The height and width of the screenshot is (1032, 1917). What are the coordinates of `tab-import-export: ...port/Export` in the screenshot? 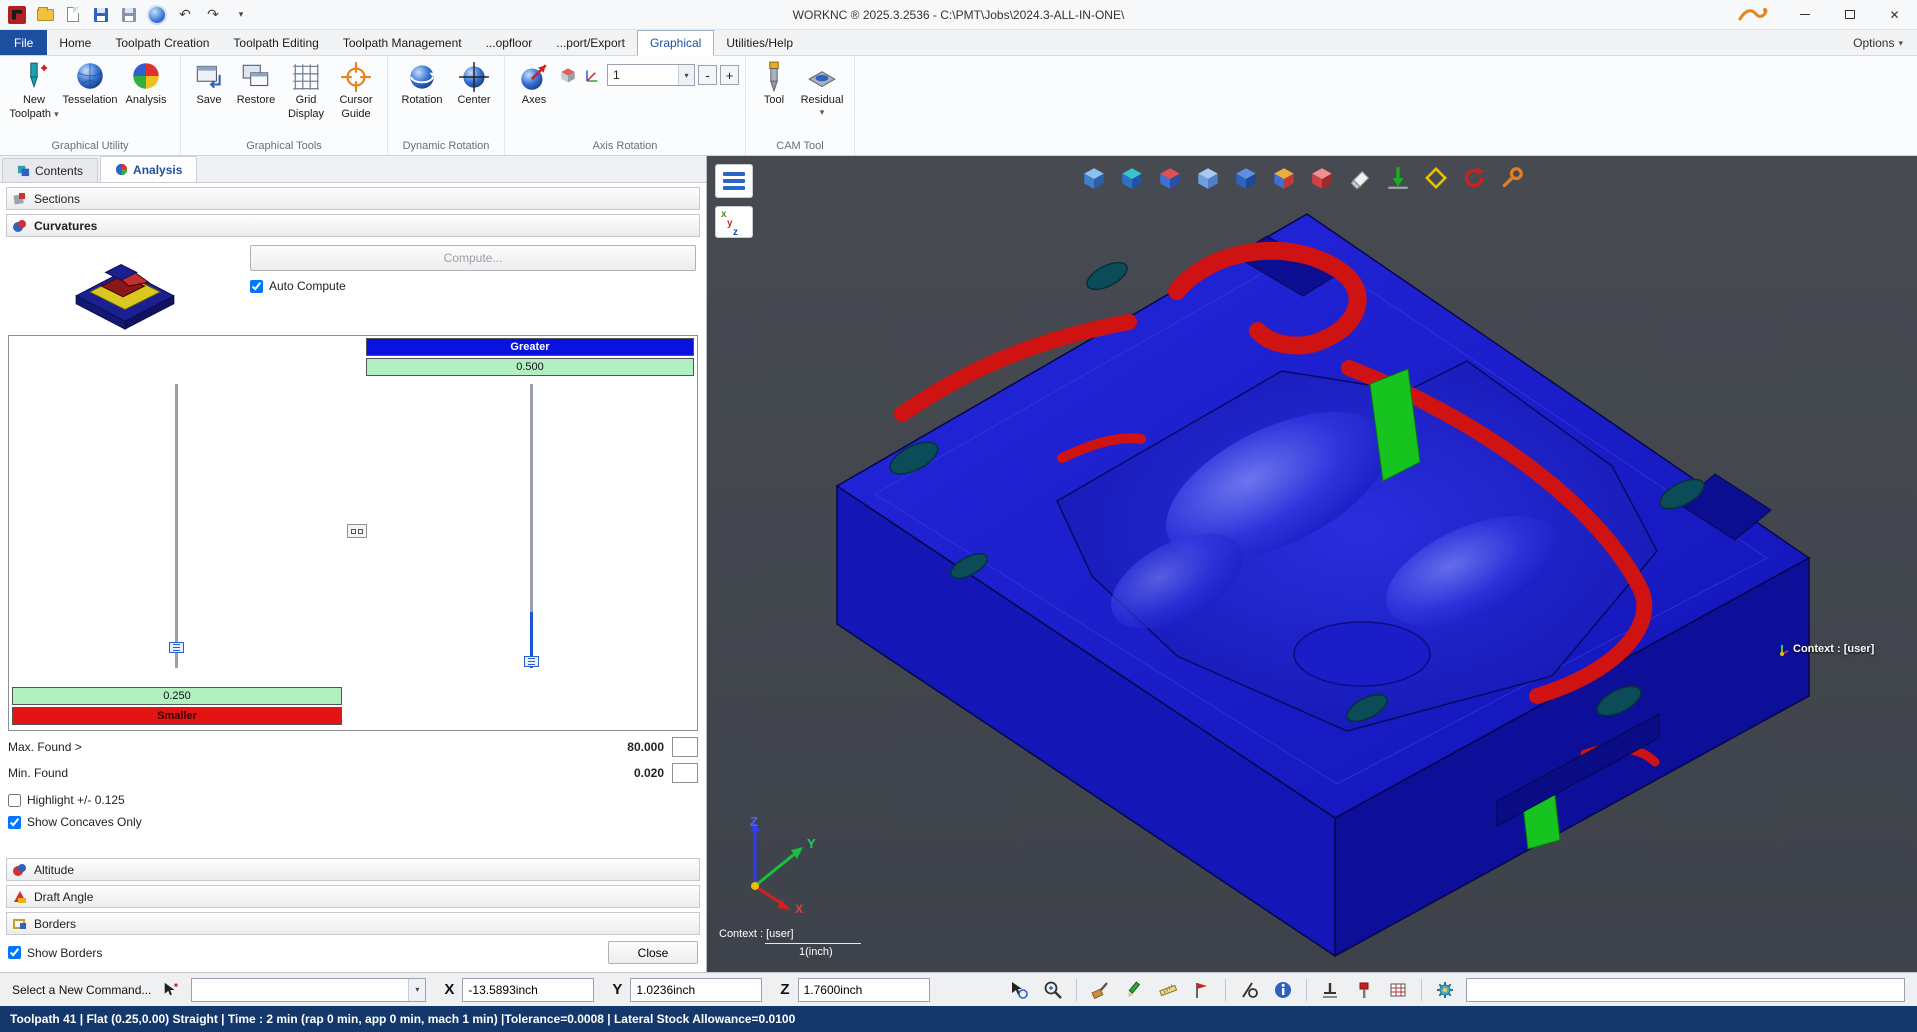 It's located at (590, 42).